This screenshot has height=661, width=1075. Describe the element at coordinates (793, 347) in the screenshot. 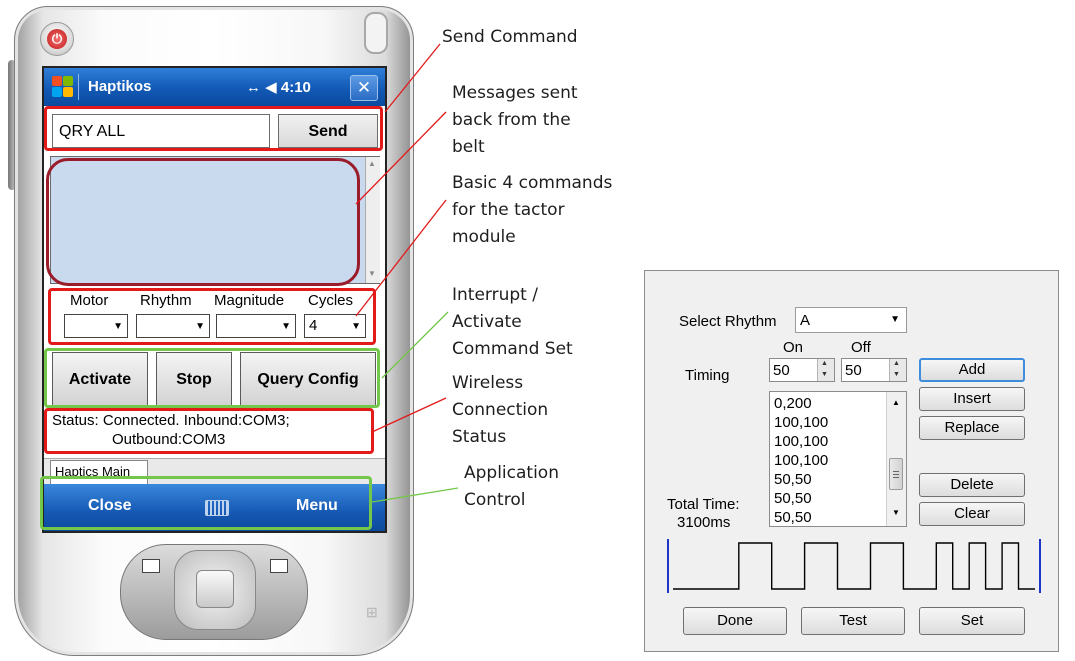

I see `on-label: On` at that location.